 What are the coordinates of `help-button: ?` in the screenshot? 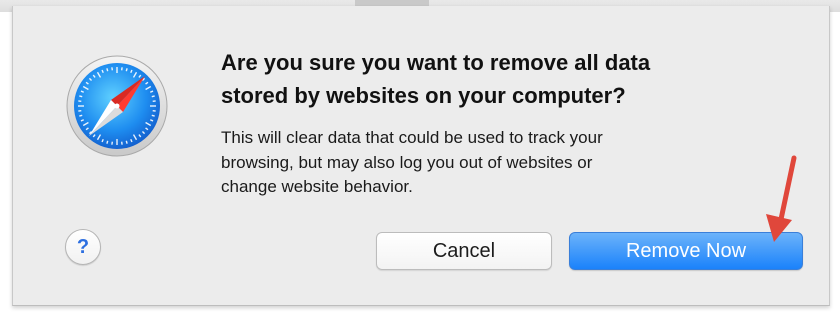 It's located at (83, 247).